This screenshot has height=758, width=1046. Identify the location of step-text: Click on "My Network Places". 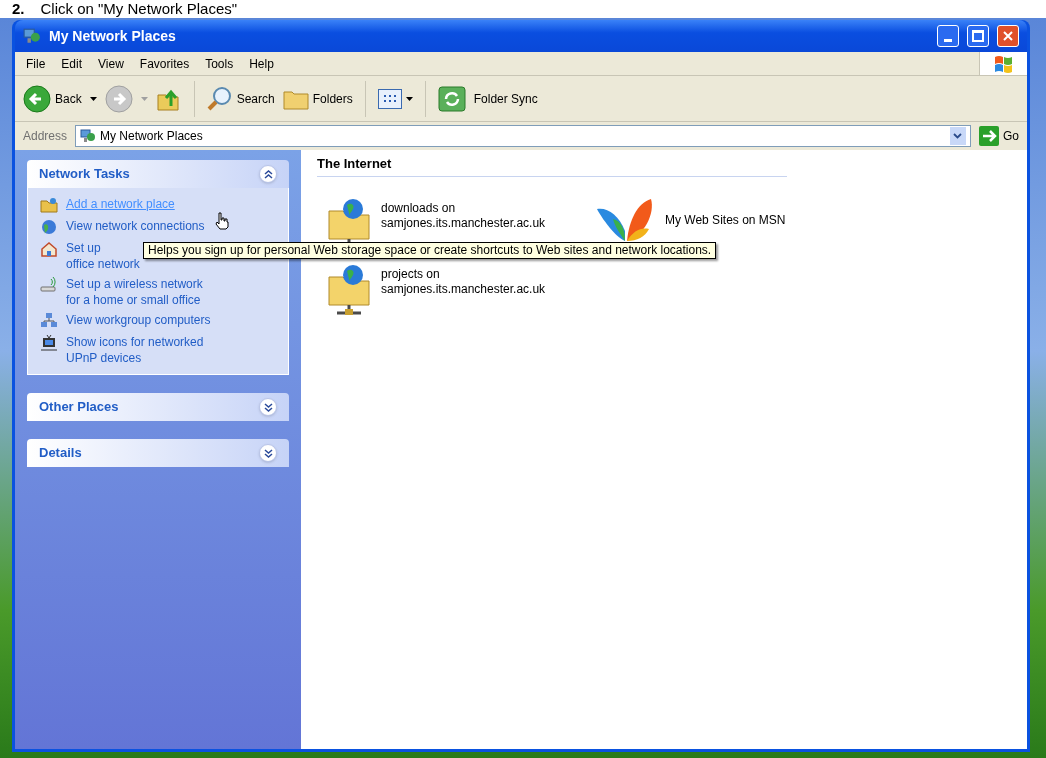
(139, 9).